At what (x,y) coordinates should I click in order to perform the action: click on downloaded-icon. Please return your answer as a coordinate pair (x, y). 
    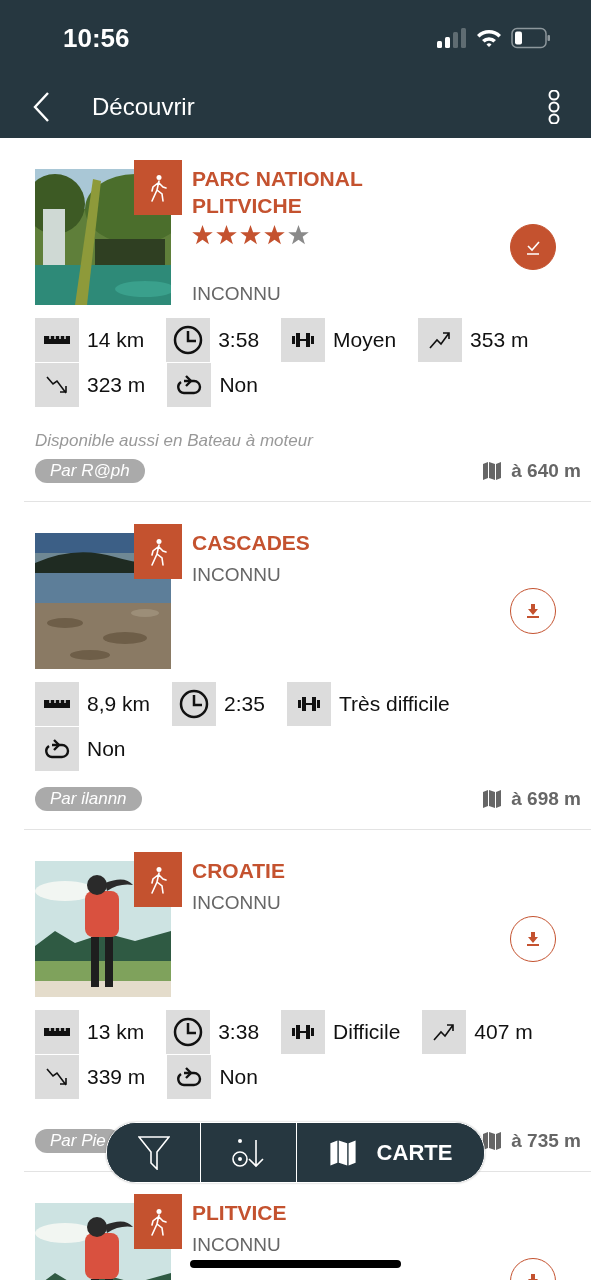
    Looking at the image, I should click on (533, 247).